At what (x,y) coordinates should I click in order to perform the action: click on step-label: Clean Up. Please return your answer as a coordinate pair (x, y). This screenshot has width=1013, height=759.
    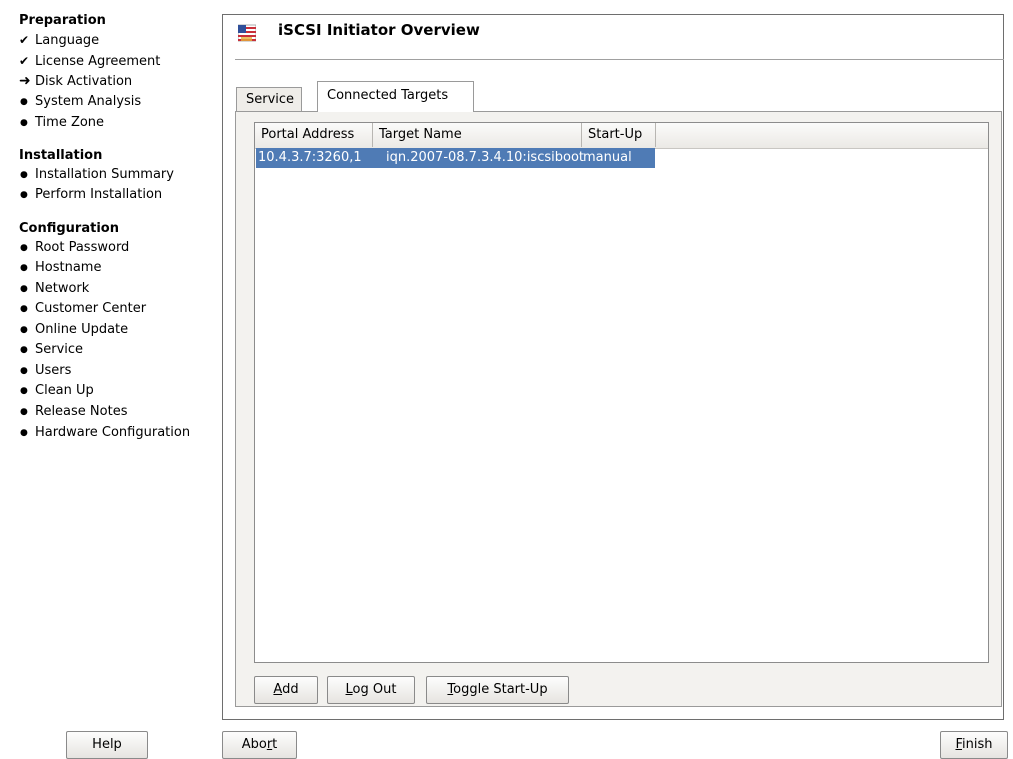
    Looking at the image, I should click on (64, 390).